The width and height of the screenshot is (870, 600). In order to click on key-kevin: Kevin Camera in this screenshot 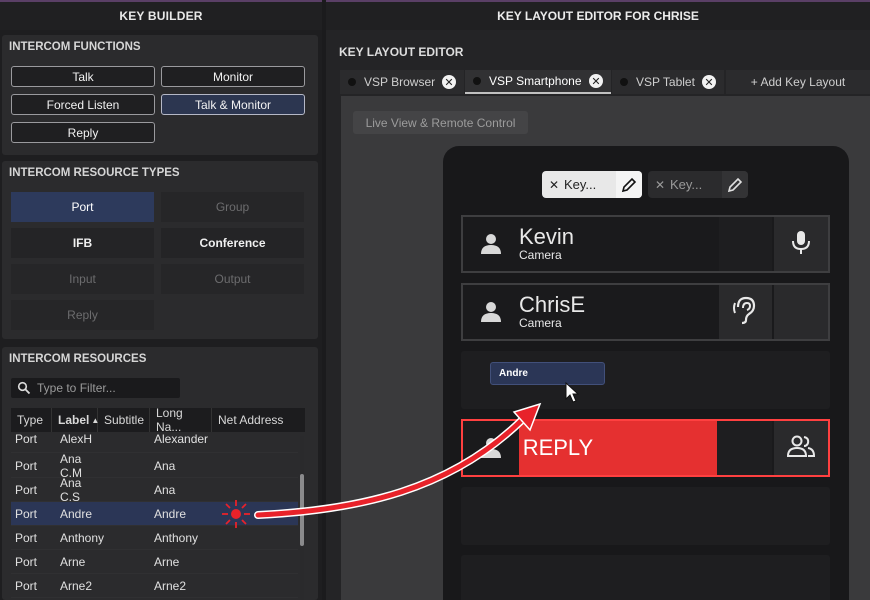, I will do `click(645, 244)`.